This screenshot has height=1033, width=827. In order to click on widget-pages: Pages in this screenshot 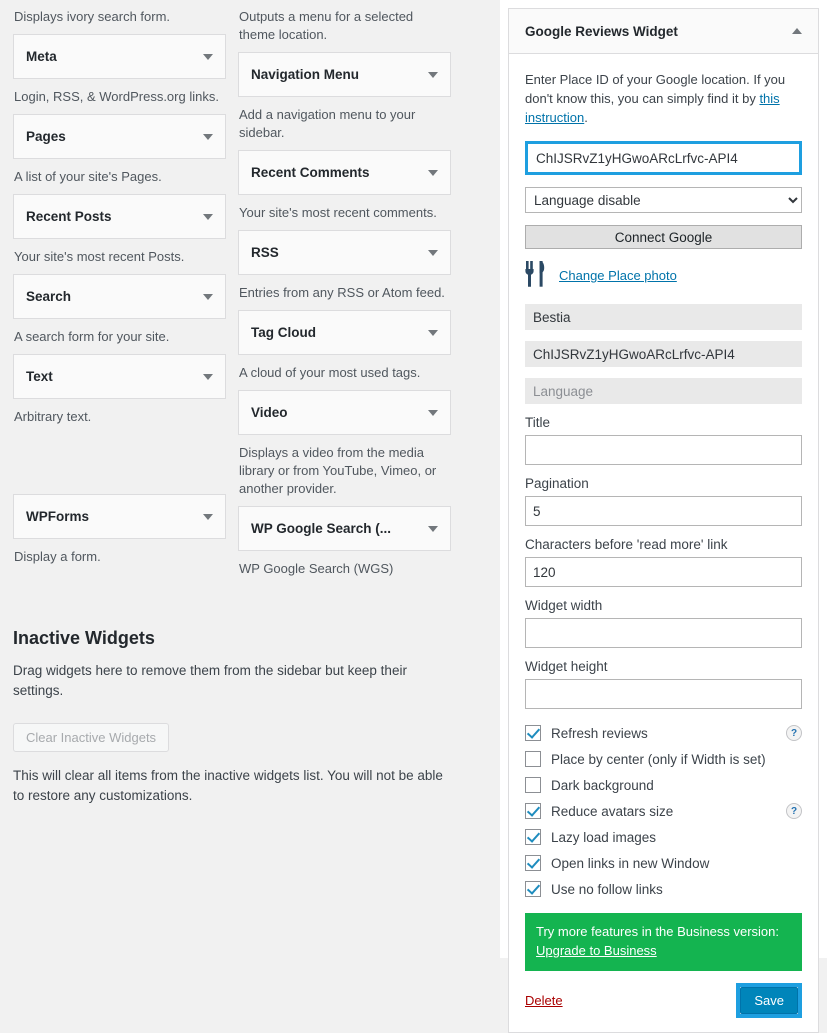, I will do `click(119, 136)`.